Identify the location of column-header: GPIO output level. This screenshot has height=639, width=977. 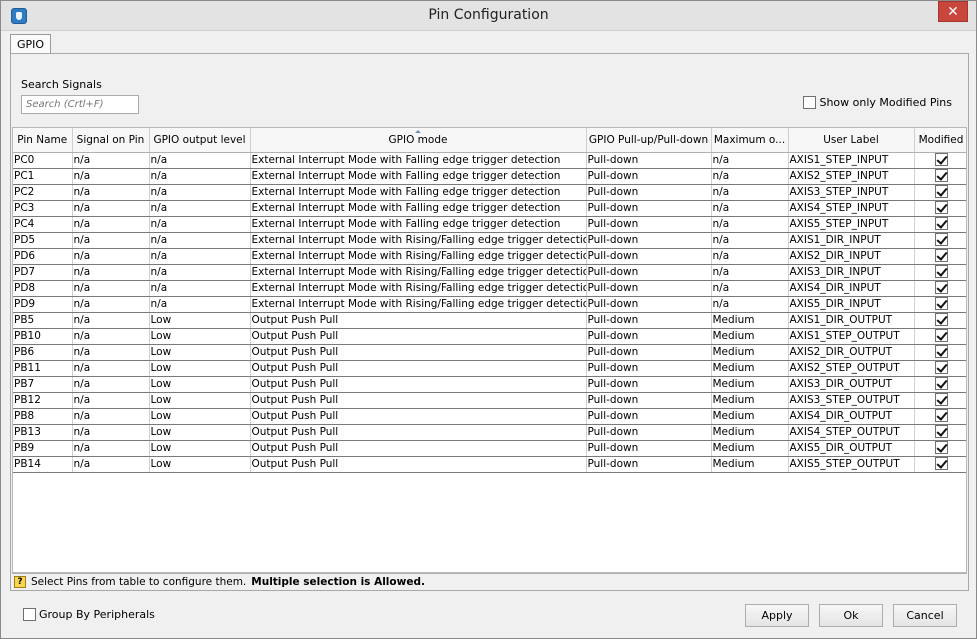
(200, 140).